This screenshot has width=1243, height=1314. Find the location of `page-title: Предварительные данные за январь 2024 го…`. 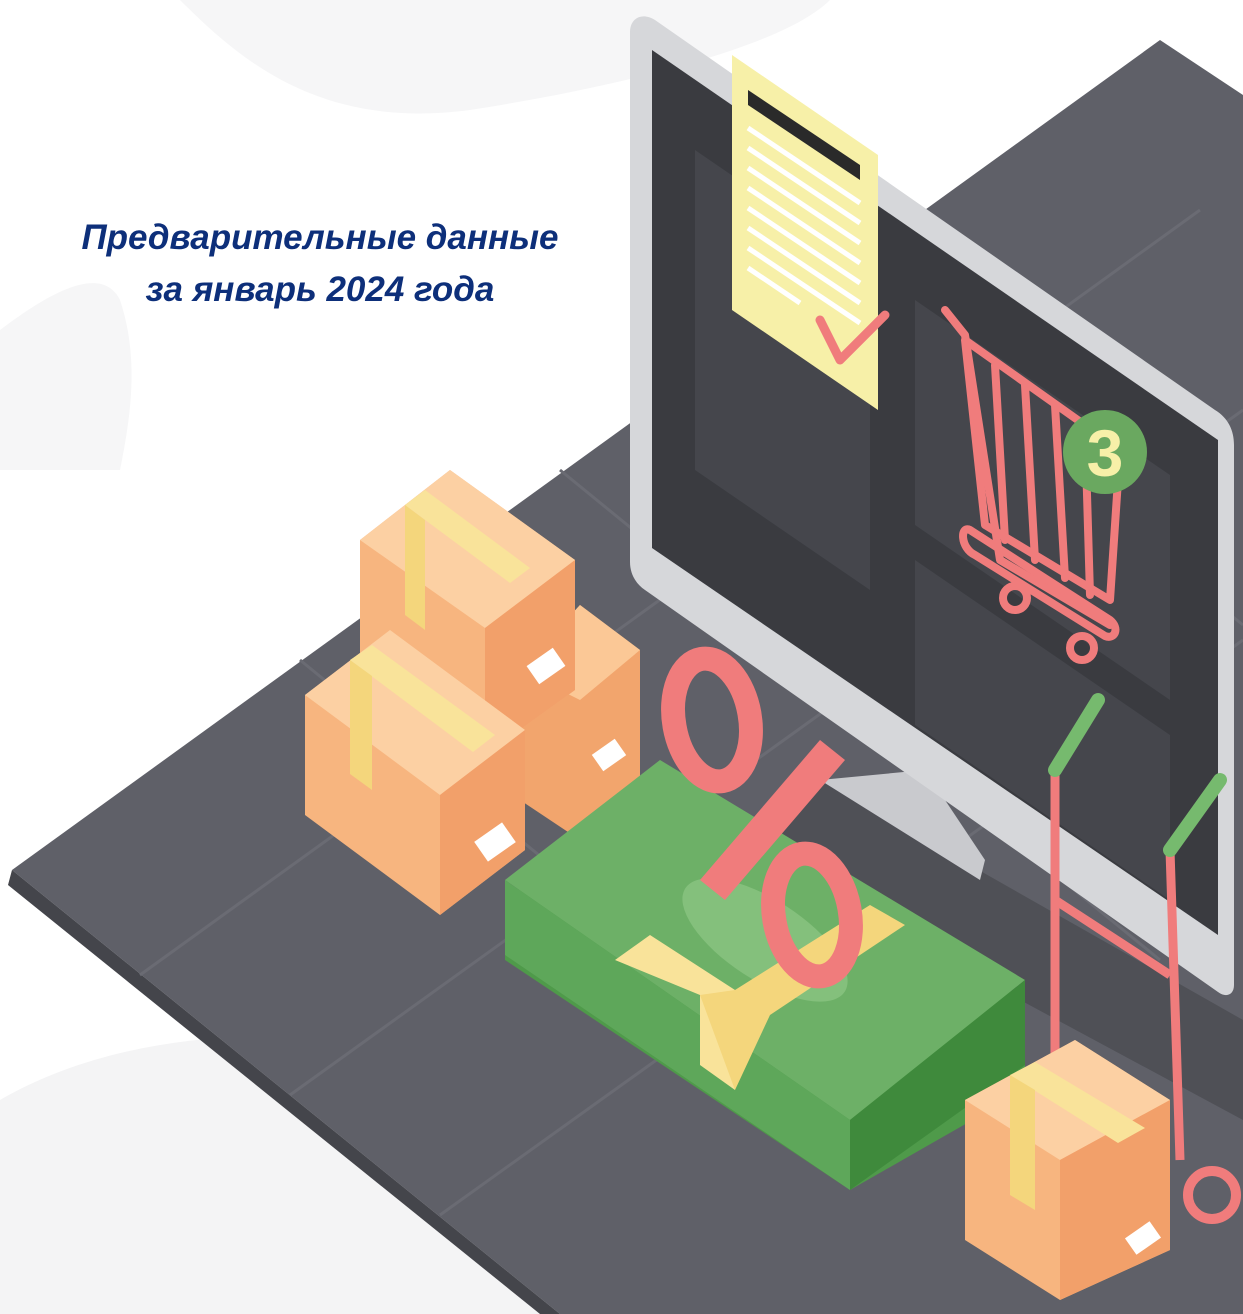

page-title: Предварительные данные за январь 2024 го… is located at coordinates (320, 264).